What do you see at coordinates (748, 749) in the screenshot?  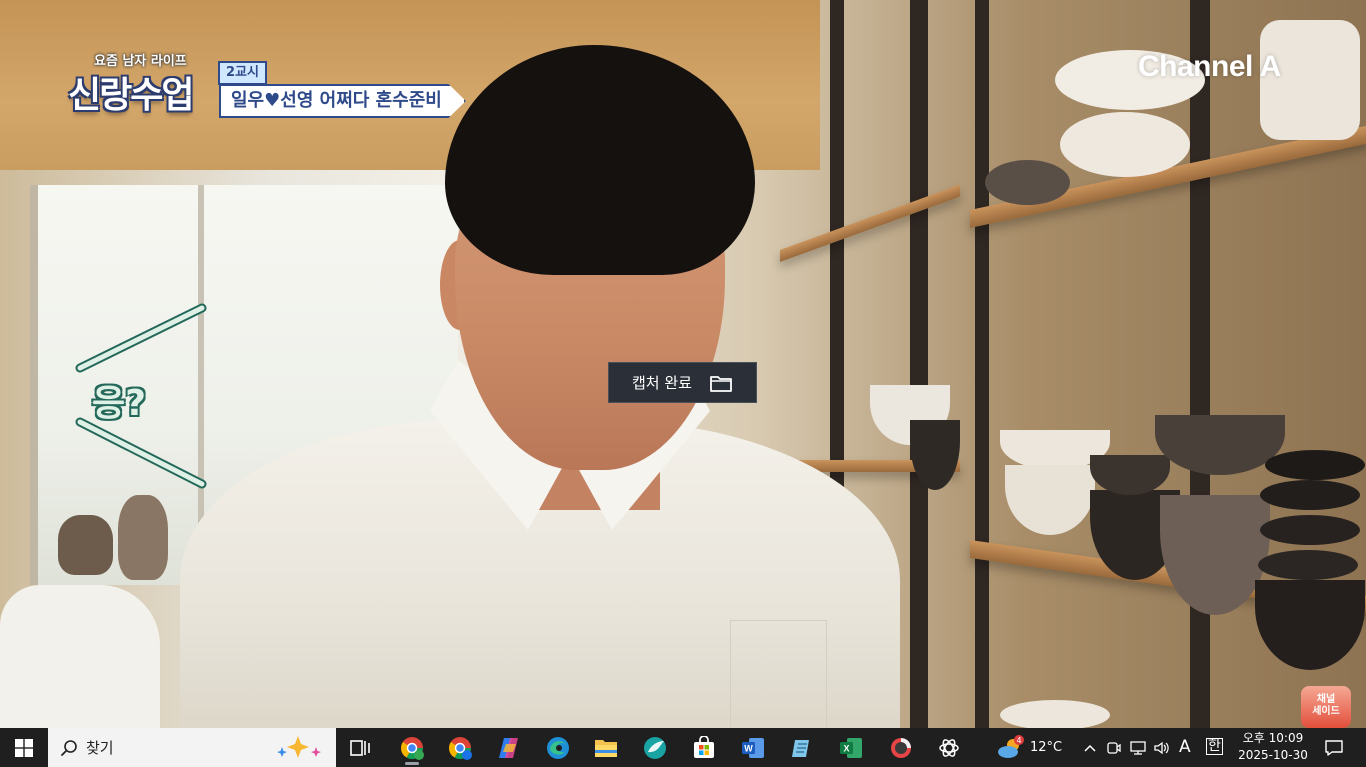 I see `svg-text: W` at bounding box center [748, 749].